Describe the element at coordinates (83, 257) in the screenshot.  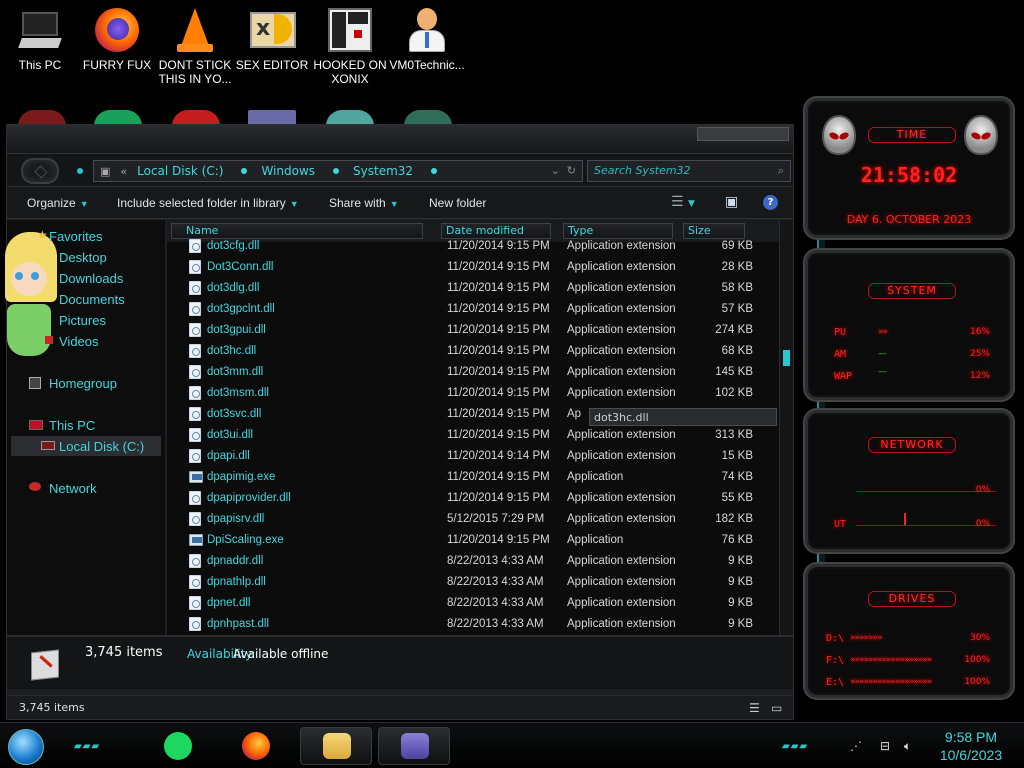
I see `sidebar-item-desktop: Desktop` at that location.